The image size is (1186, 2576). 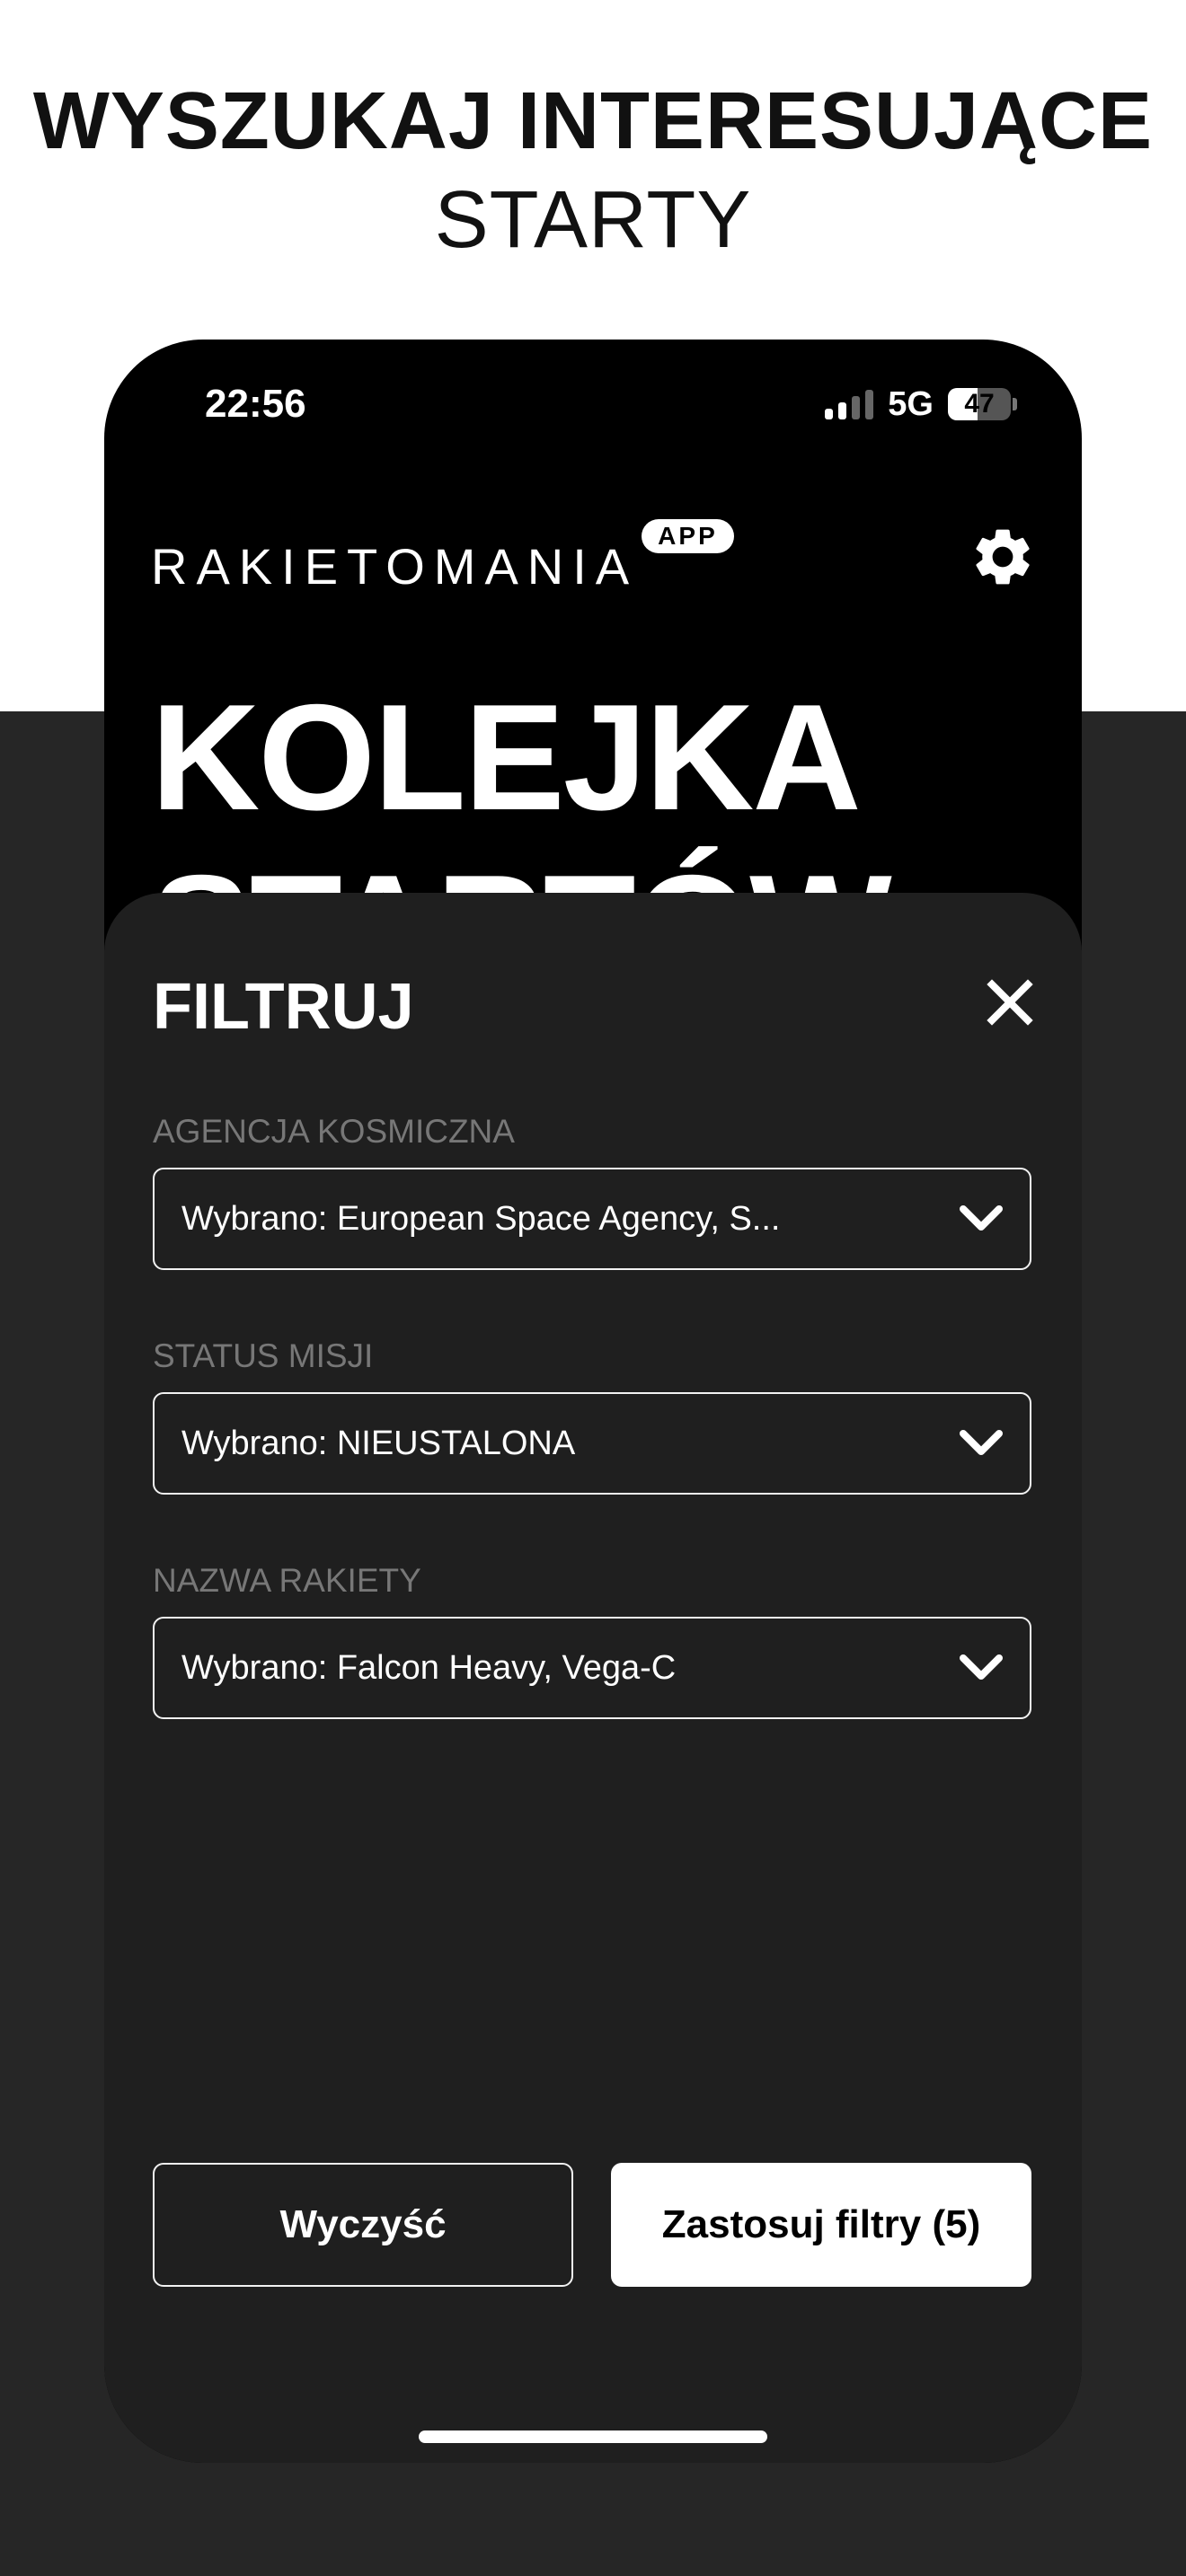 What do you see at coordinates (1010, 1002) in the screenshot?
I see `close-icon` at bounding box center [1010, 1002].